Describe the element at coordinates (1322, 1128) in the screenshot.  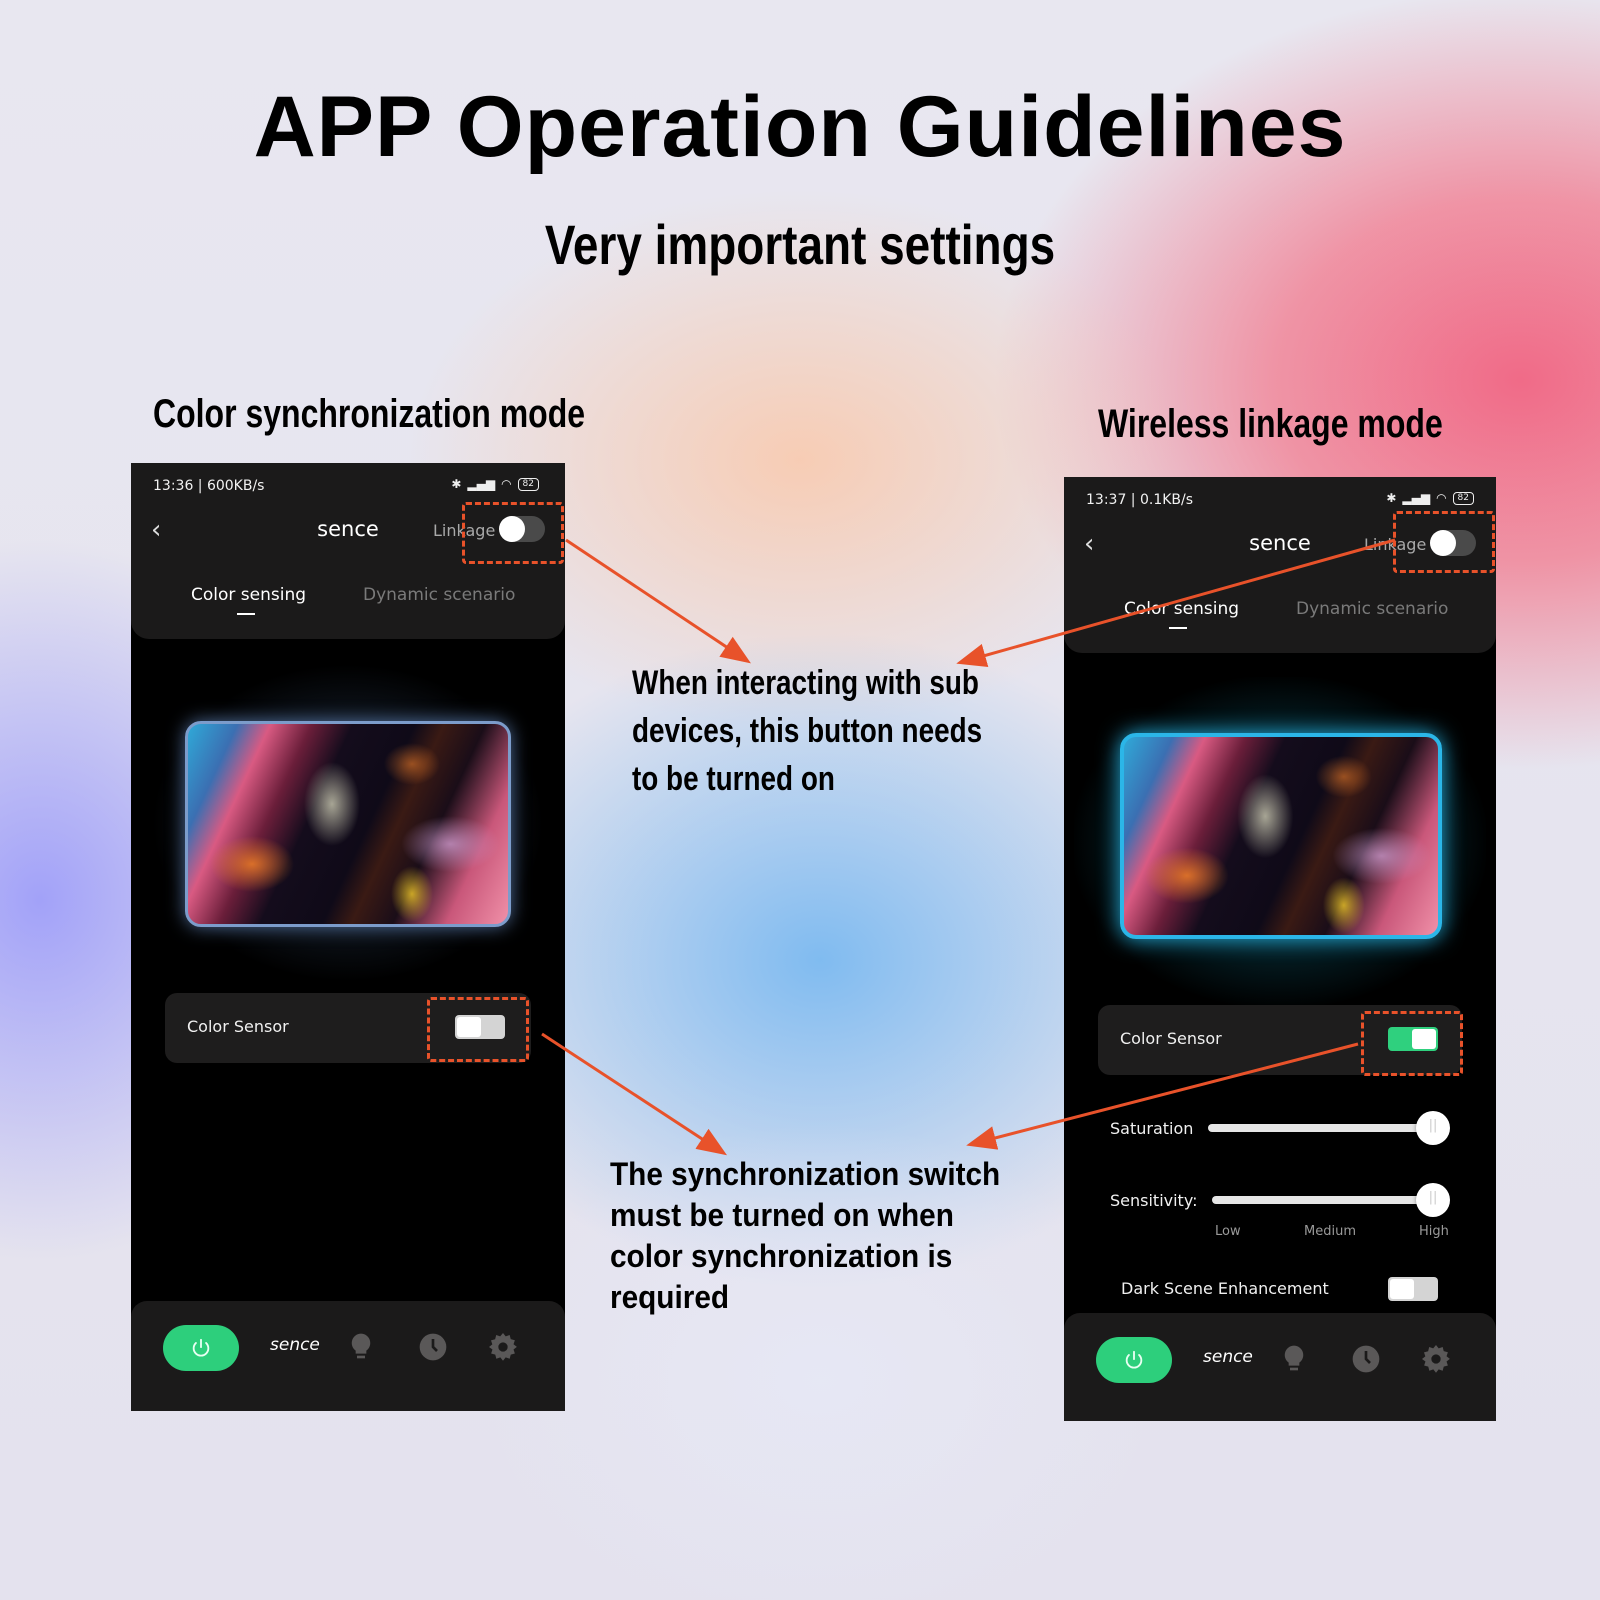
I see `saturation-slider` at that location.